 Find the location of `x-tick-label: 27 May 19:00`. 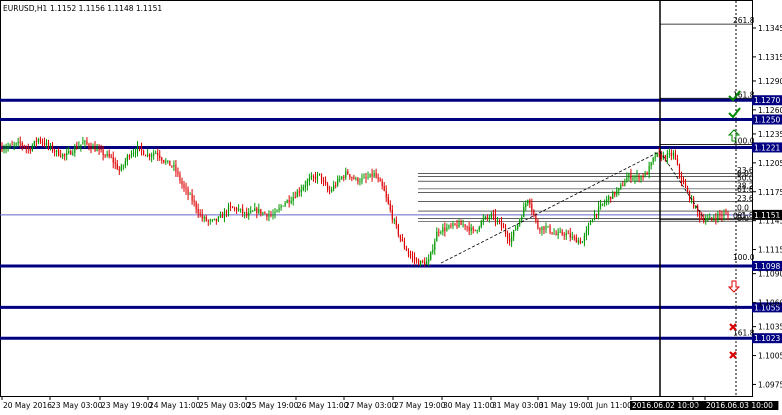

x-tick-label: 27 May 19:00 is located at coordinates (420, 405).